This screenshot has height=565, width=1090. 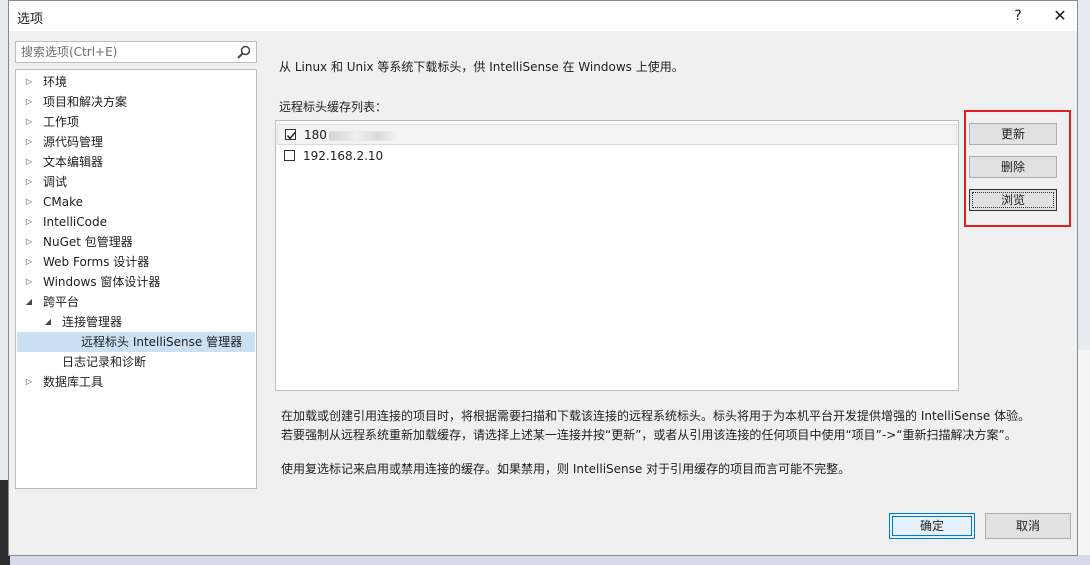 I want to click on delete-button: 删除, so click(x=1013, y=167).